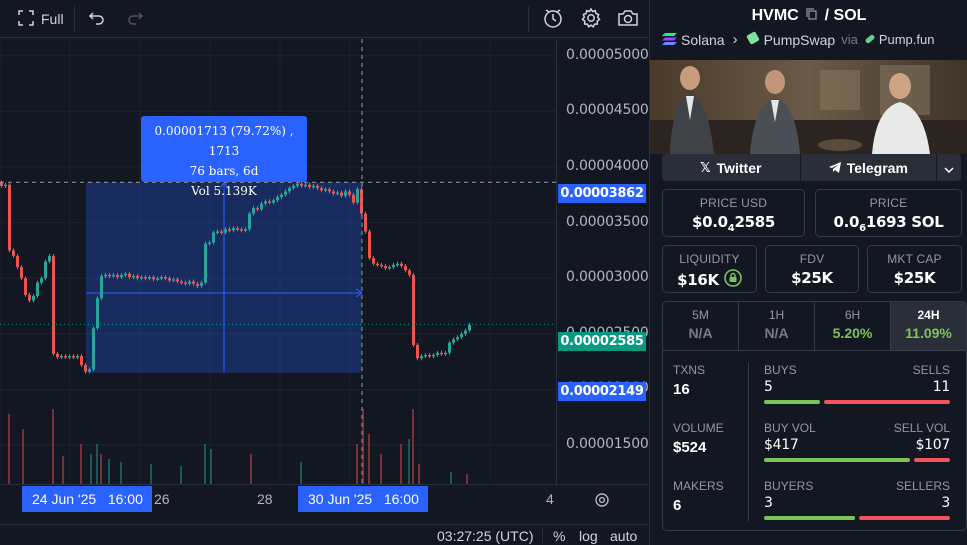 Image resolution: width=967 pixels, height=545 pixels. What do you see at coordinates (914, 278) in the screenshot?
I see `mkt-cap-value: $25K` at bounding box center [914, 278].